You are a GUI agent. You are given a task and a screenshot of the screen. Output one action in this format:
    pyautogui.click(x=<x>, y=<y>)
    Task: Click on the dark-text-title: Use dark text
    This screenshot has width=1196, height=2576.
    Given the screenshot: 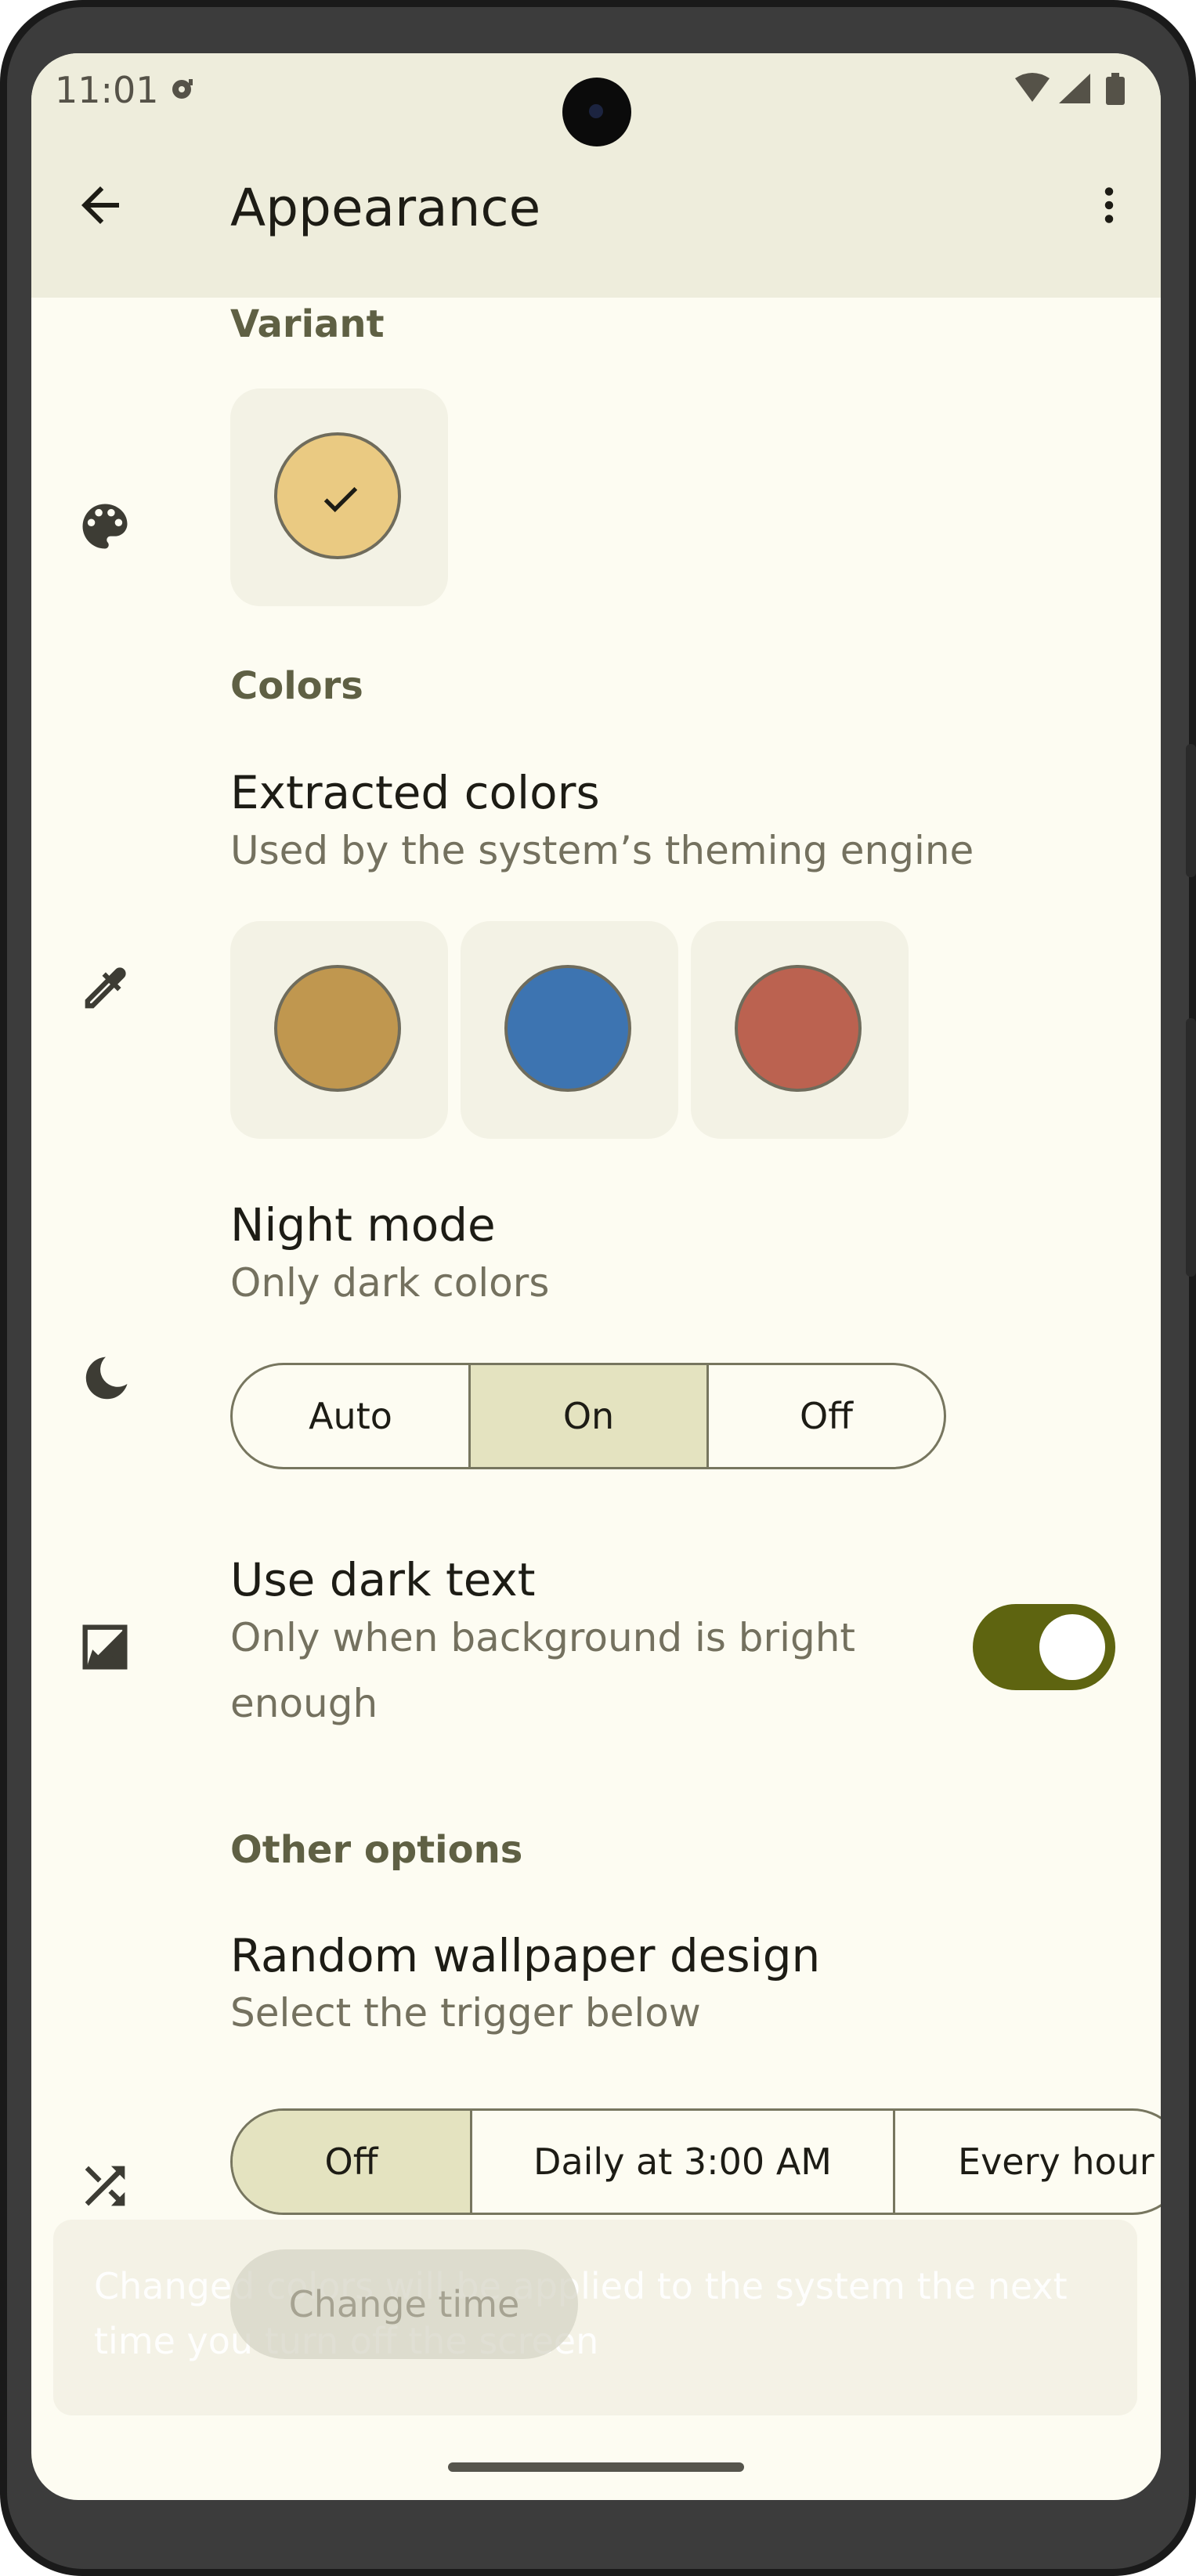 What is the action you would take?
    pyautogui.click(x=383, y=1579)
    